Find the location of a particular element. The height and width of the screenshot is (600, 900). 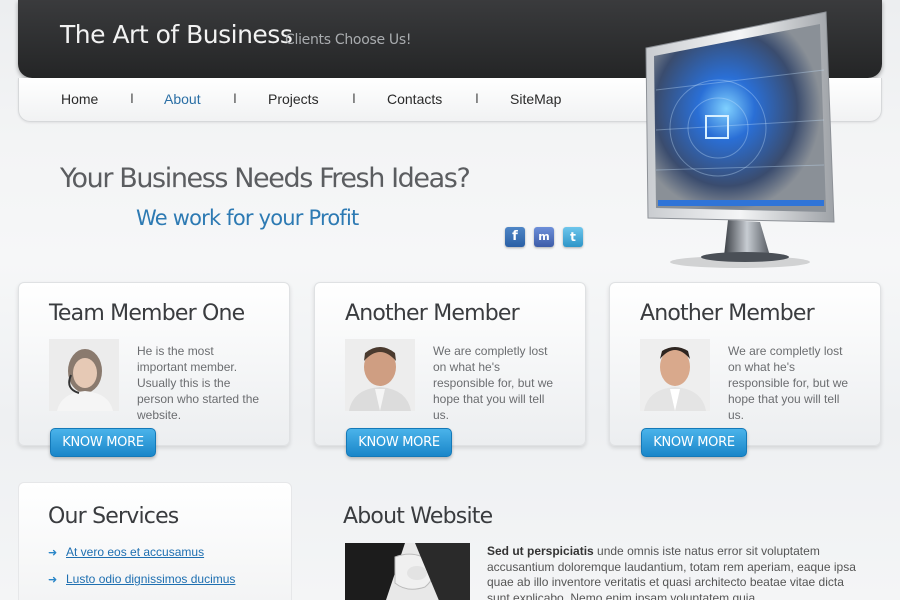

monitor-illustration is located at coordinates (740, 139).